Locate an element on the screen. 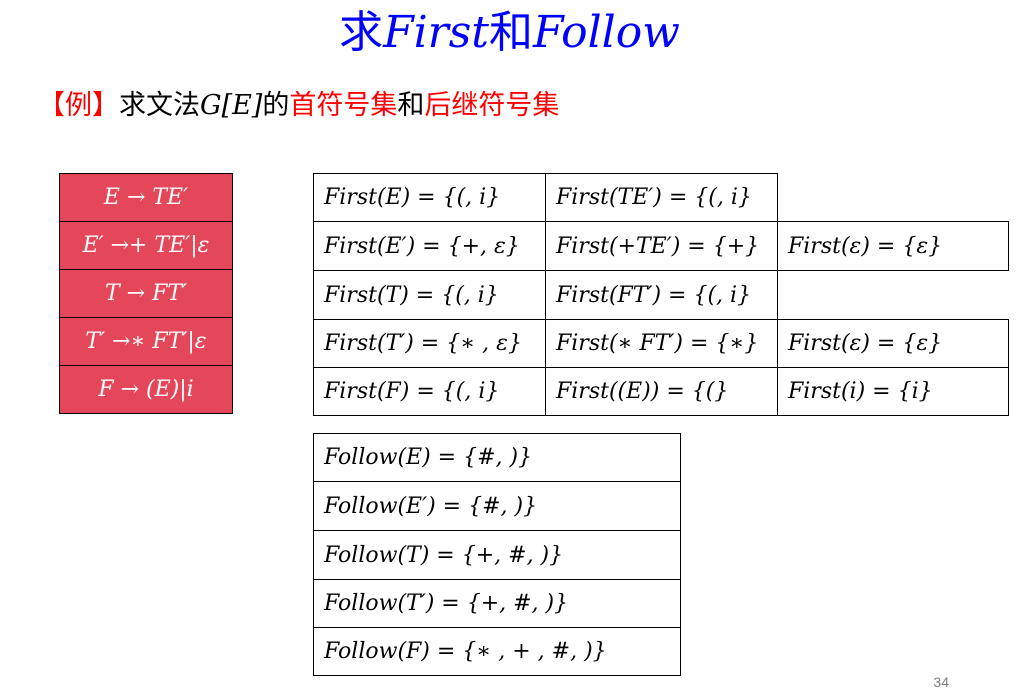 Image resolution: width=1019 pixels, height=700 pixels. follow-set-term: 后继符号集 is located at coordinates (492, 105).